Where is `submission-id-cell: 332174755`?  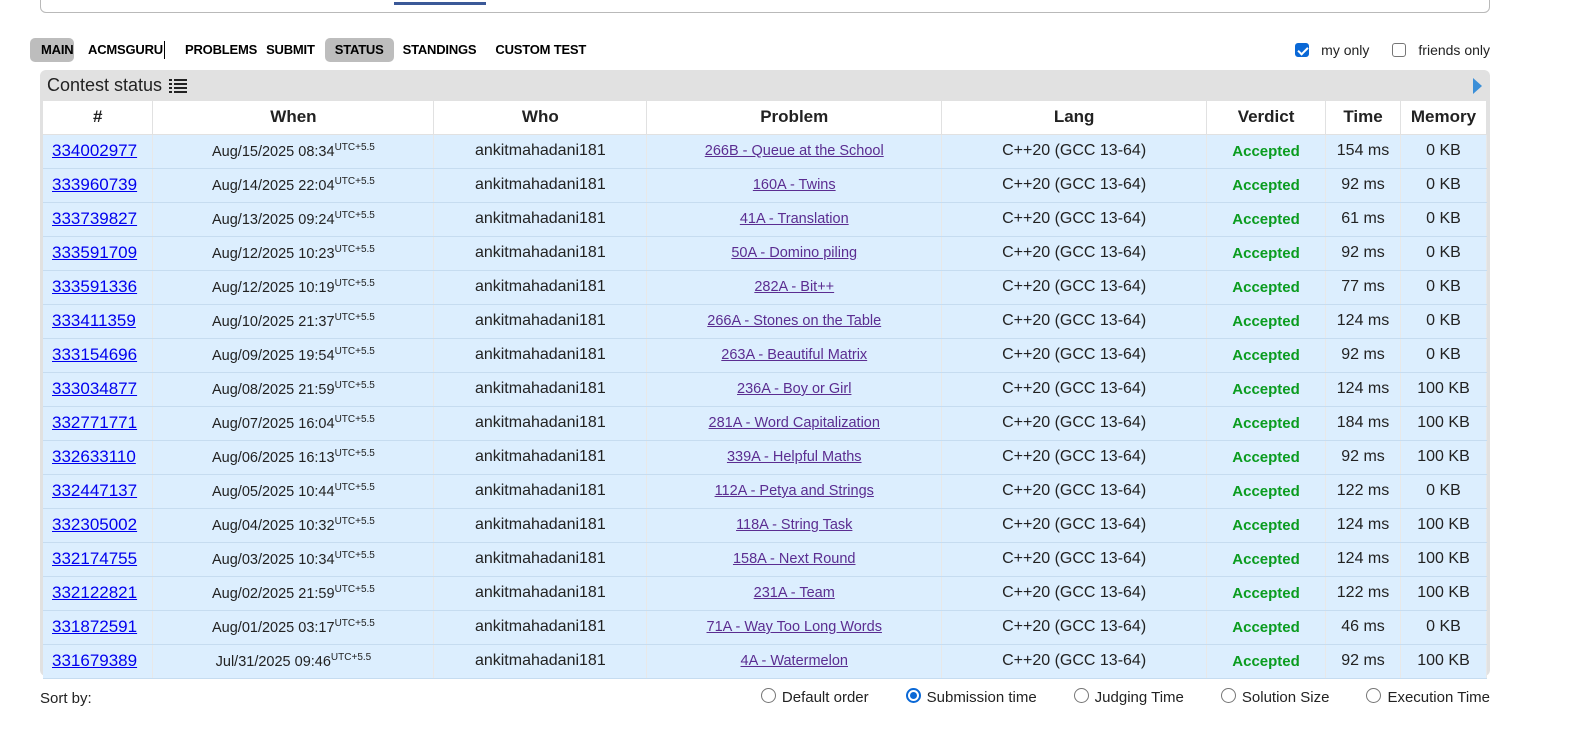
submission-id-cell: 332174755 is located at coordinates (98, 559).